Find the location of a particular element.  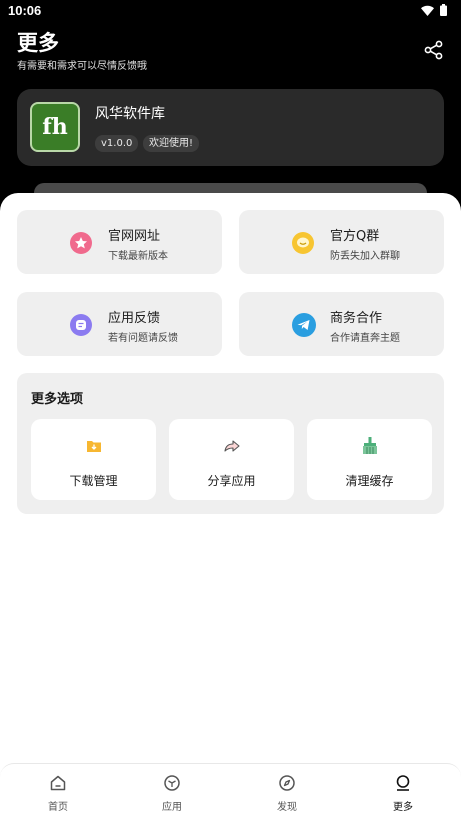

nav-label: 首页 is located at coordinates (58, 807).